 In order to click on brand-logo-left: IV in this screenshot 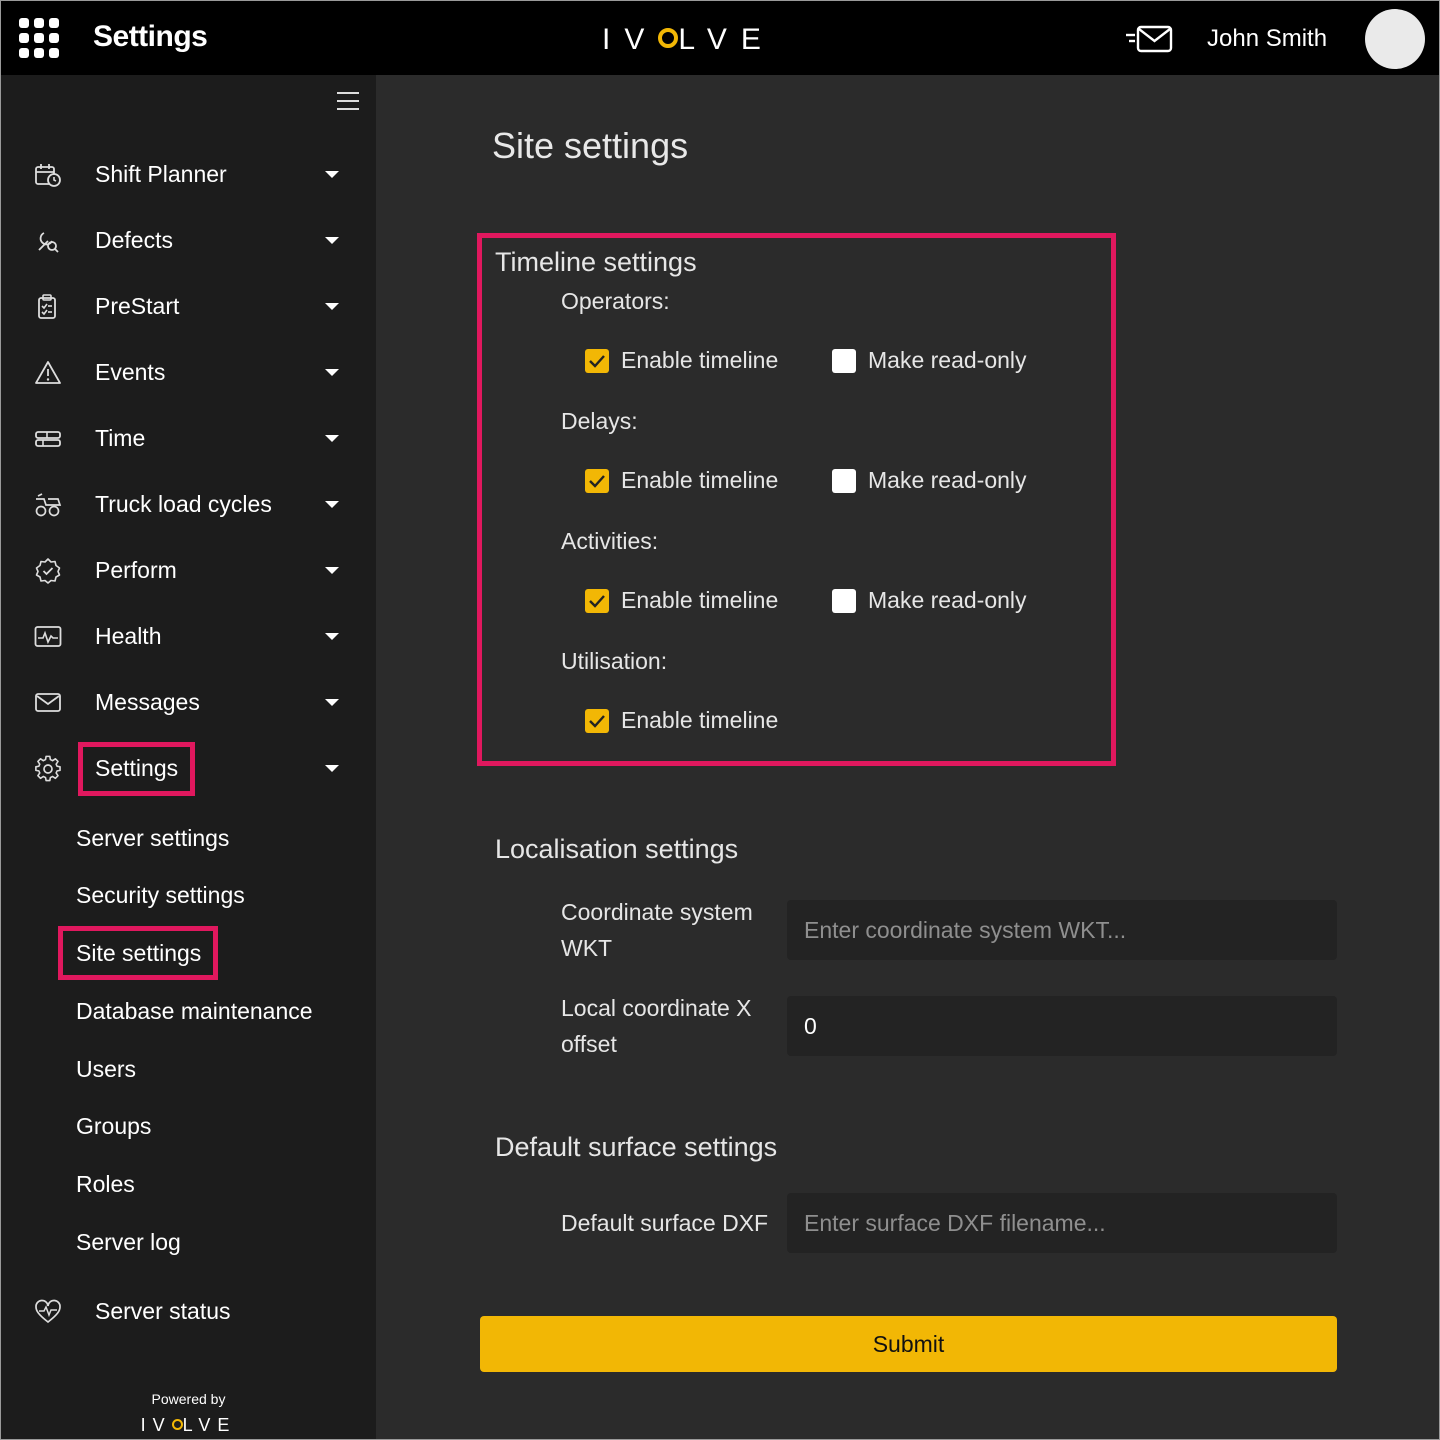, I will do `click(630, 39)`.